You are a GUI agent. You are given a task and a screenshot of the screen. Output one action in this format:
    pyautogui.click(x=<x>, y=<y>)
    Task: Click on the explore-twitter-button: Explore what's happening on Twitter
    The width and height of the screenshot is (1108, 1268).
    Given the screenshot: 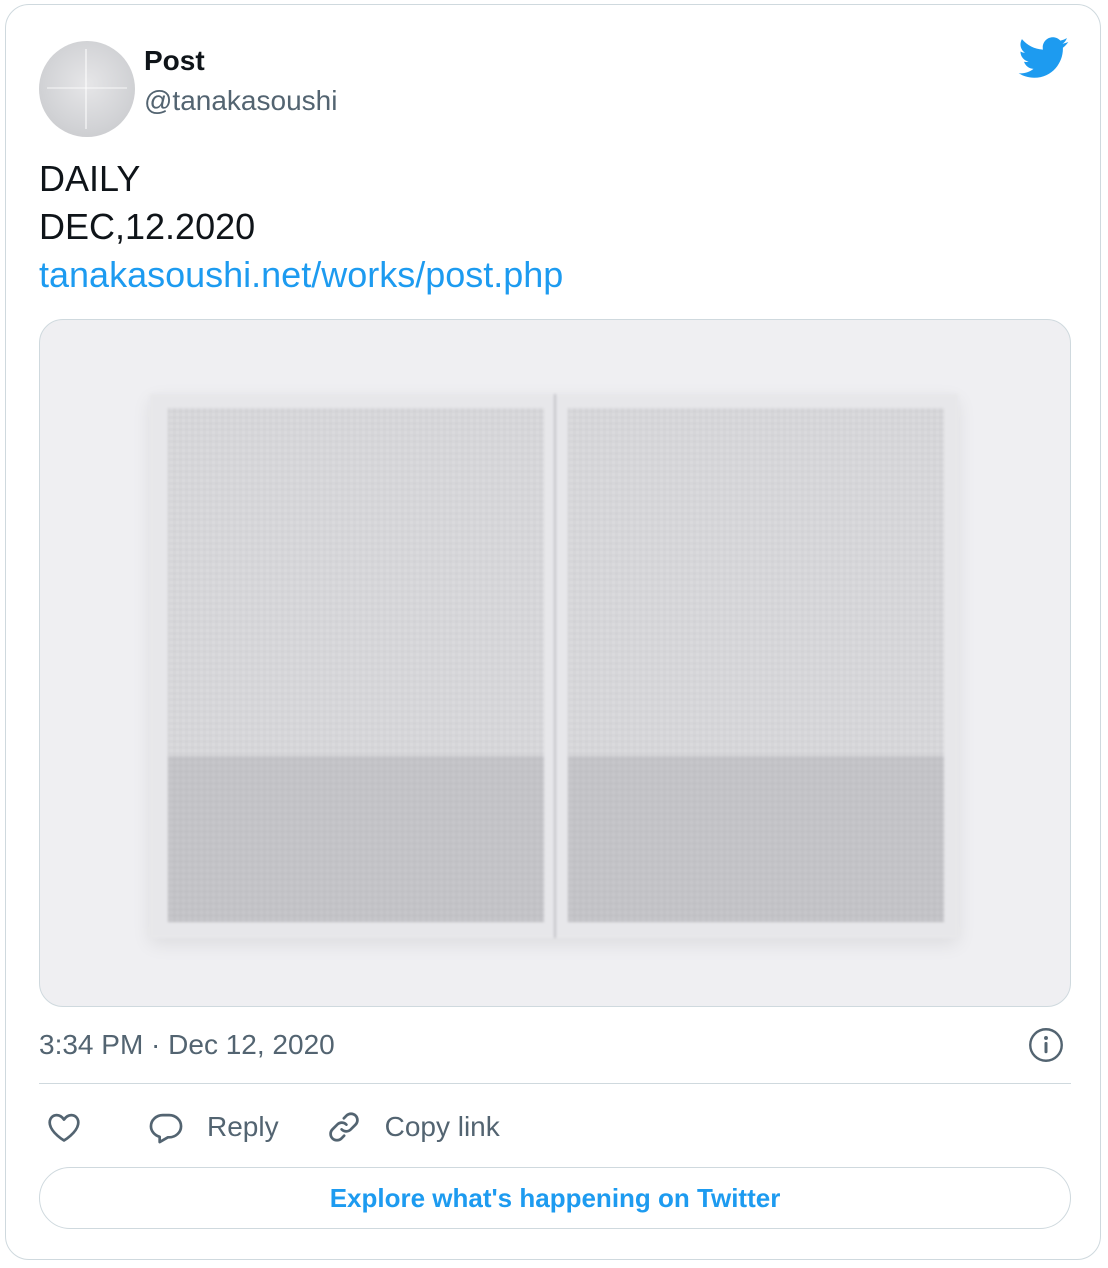 What is the action you would take?
    pyautogui.click(x=555, y=1198)
    